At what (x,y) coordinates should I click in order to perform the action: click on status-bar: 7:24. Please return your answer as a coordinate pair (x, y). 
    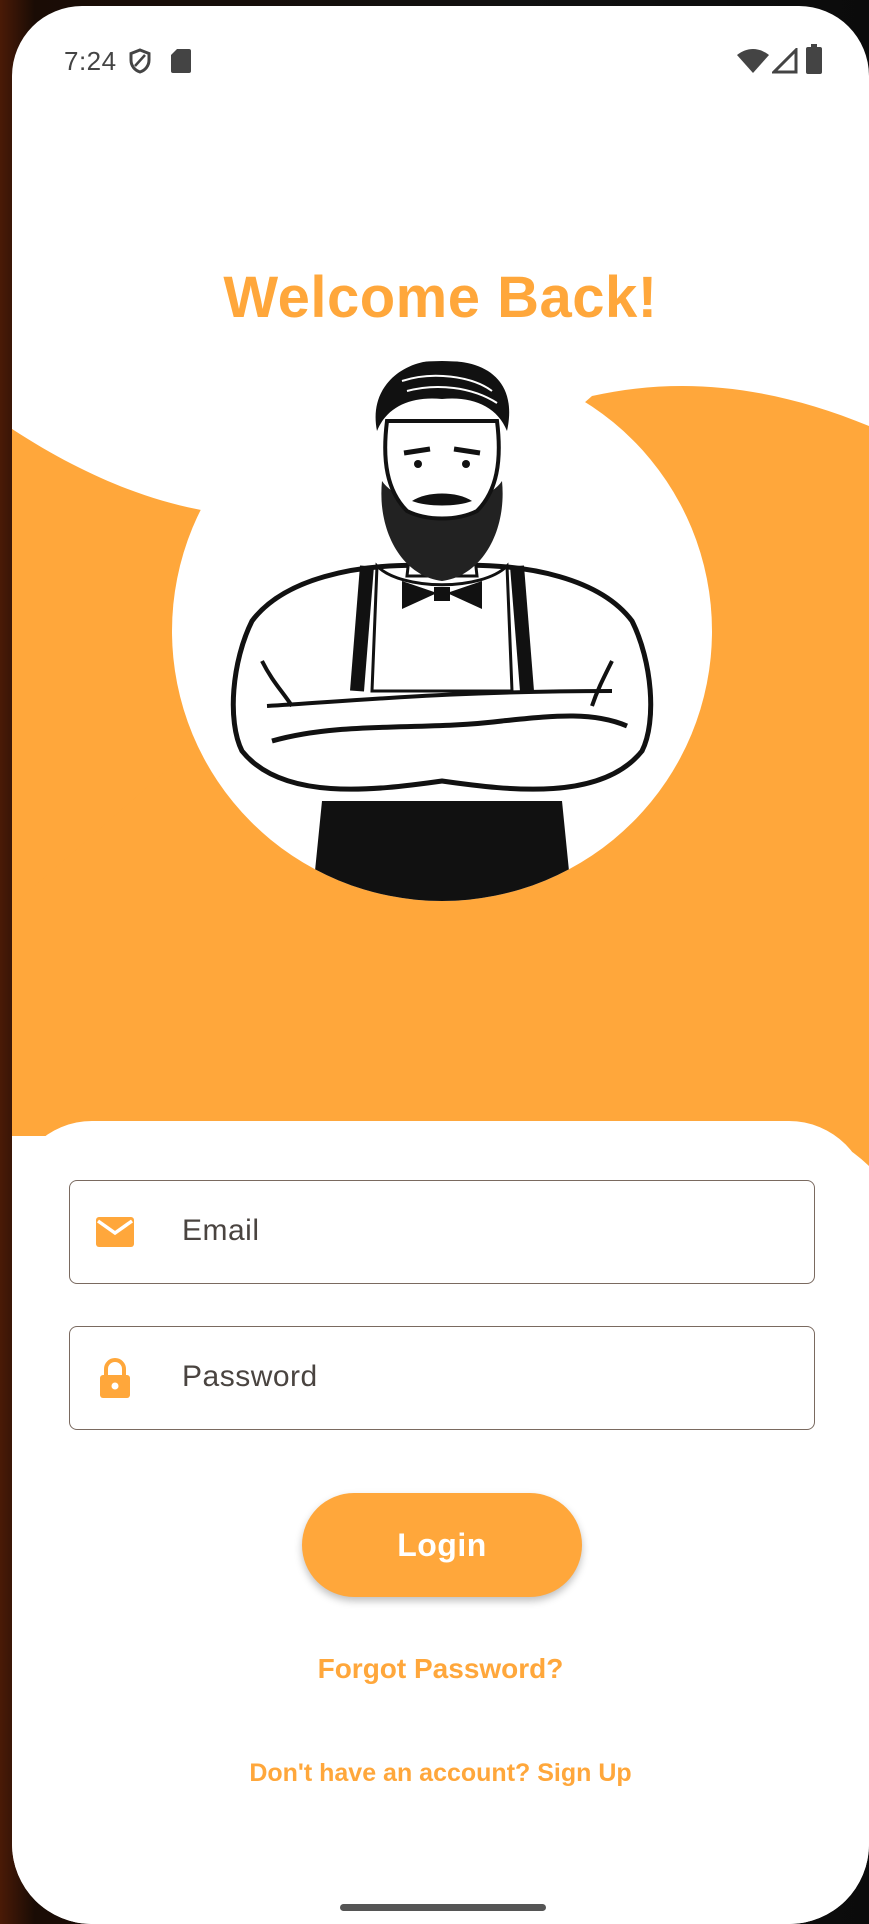
    Looking at the image, I should click on (440, 56).